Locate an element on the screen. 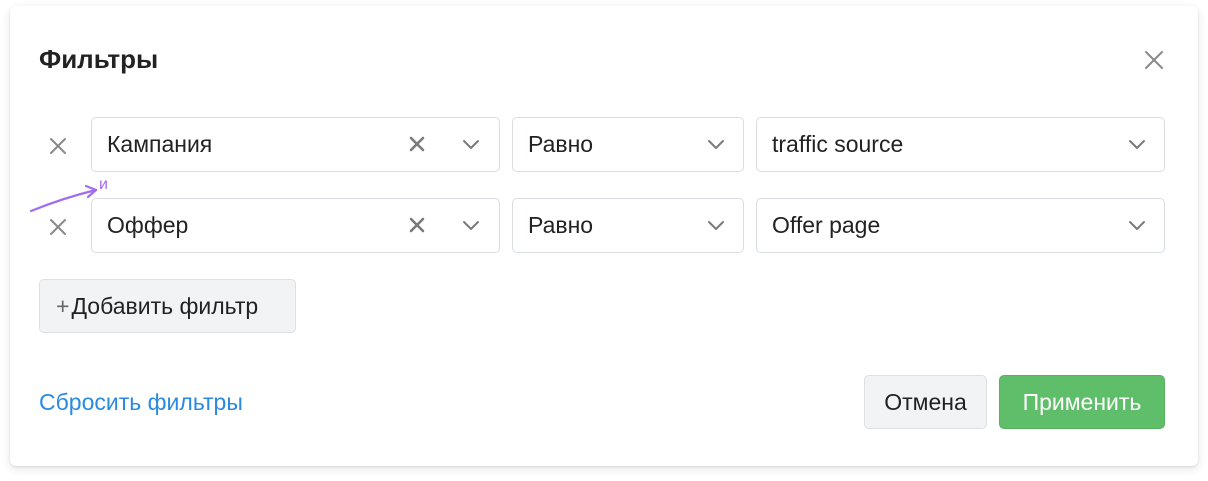  add-filter-label: Добавить фильтр is located at coordinates (165, 306).